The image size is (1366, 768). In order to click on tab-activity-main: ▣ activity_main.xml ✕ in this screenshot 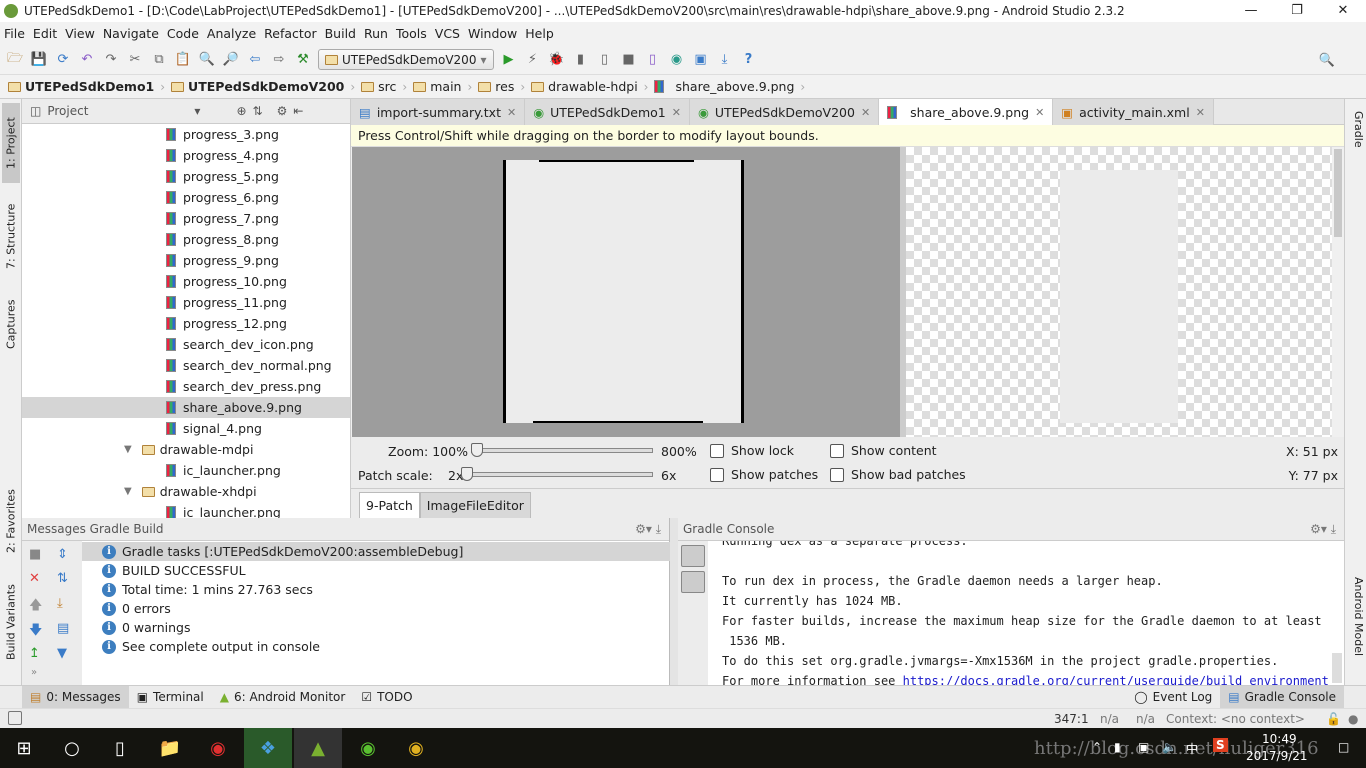, I will do `click(1133, 112)`.